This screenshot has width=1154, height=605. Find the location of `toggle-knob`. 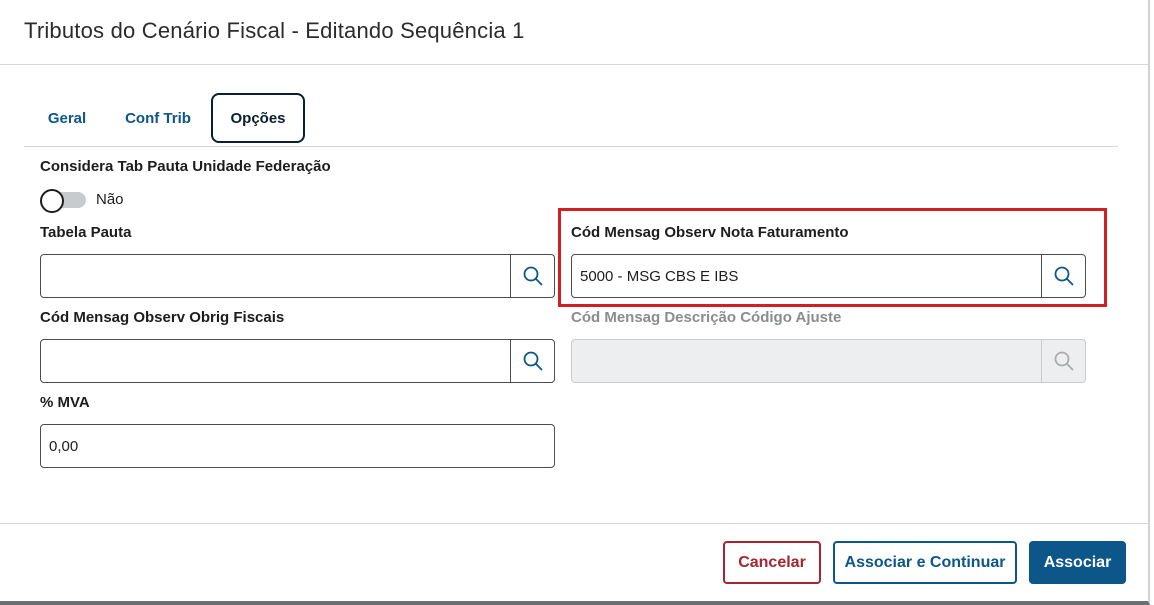

toggle-knob is located at coordinates (52, 201).